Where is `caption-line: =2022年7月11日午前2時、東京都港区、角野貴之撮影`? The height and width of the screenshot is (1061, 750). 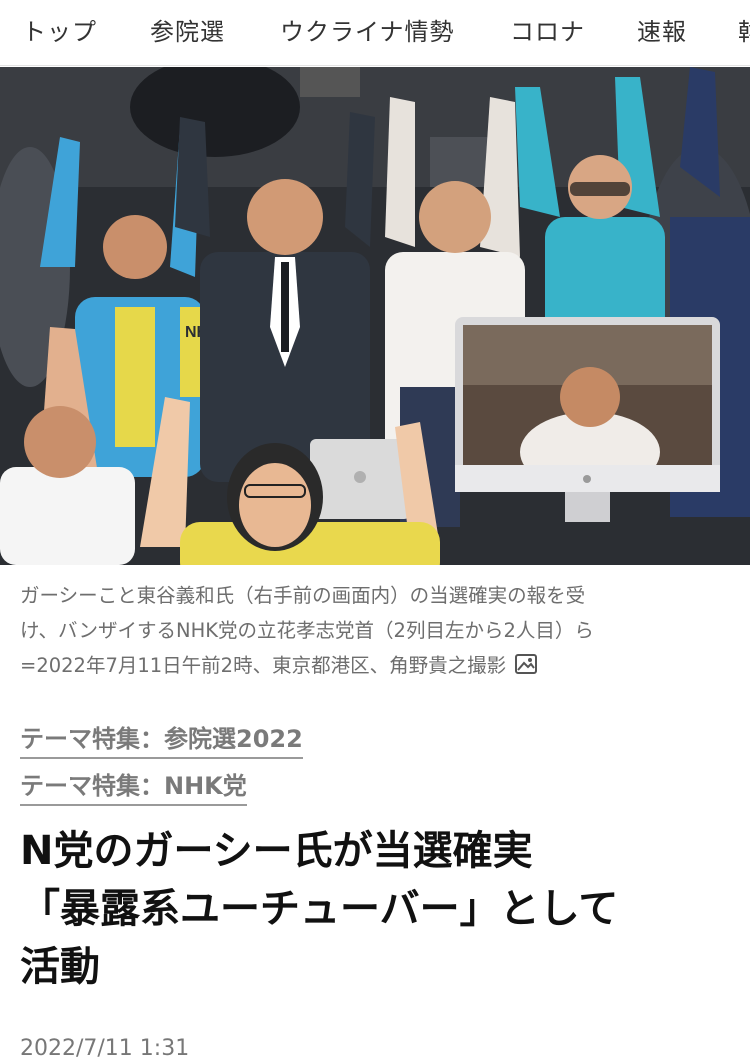 caption-line: =2022年7月11日午前2時、東京都港区、角野貴之撮影 is located at coordinates (376, 665).